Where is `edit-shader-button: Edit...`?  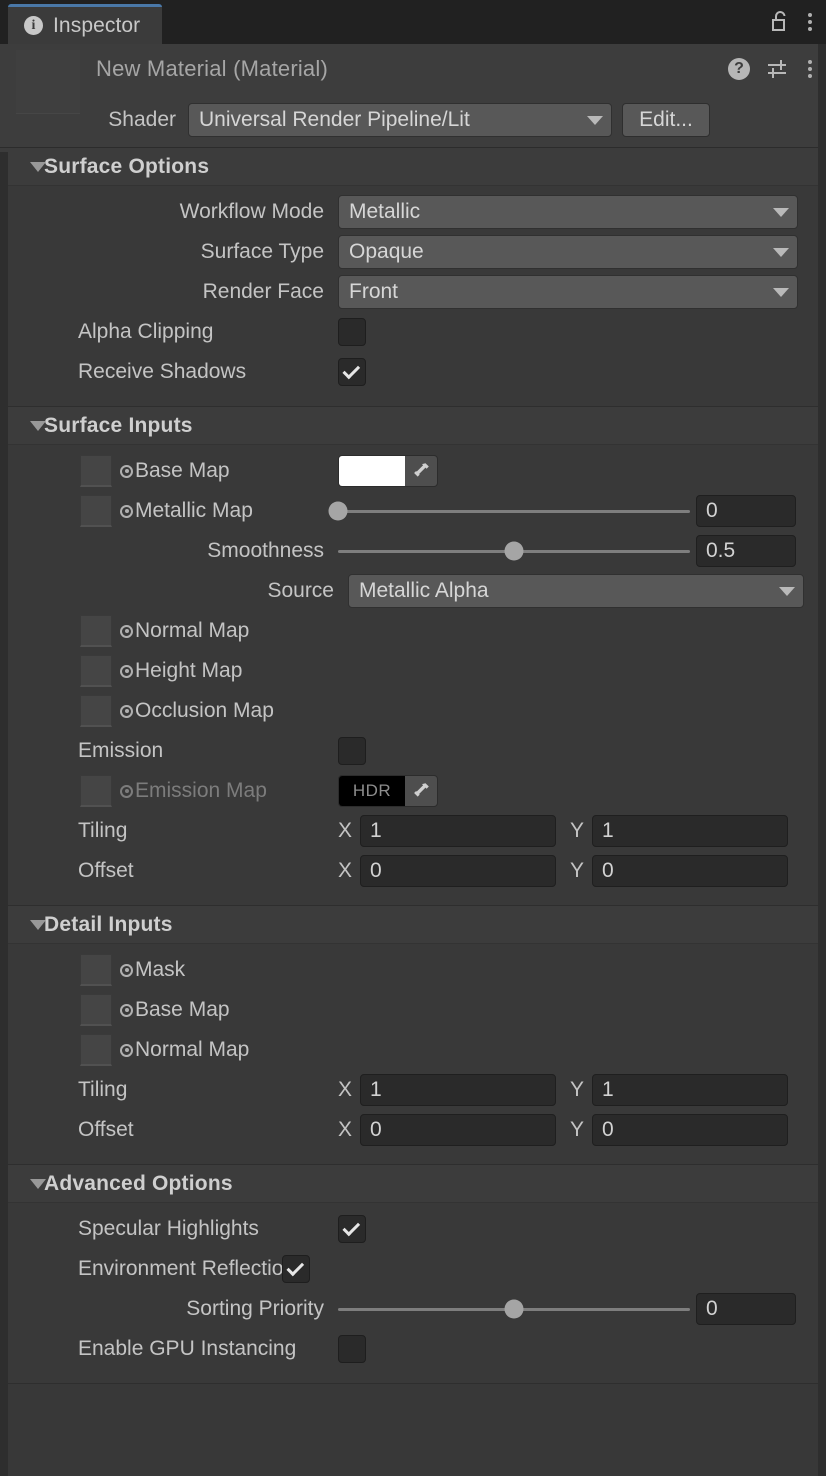 edit-shader-button: Edit... is located at coordinates (666, 120).